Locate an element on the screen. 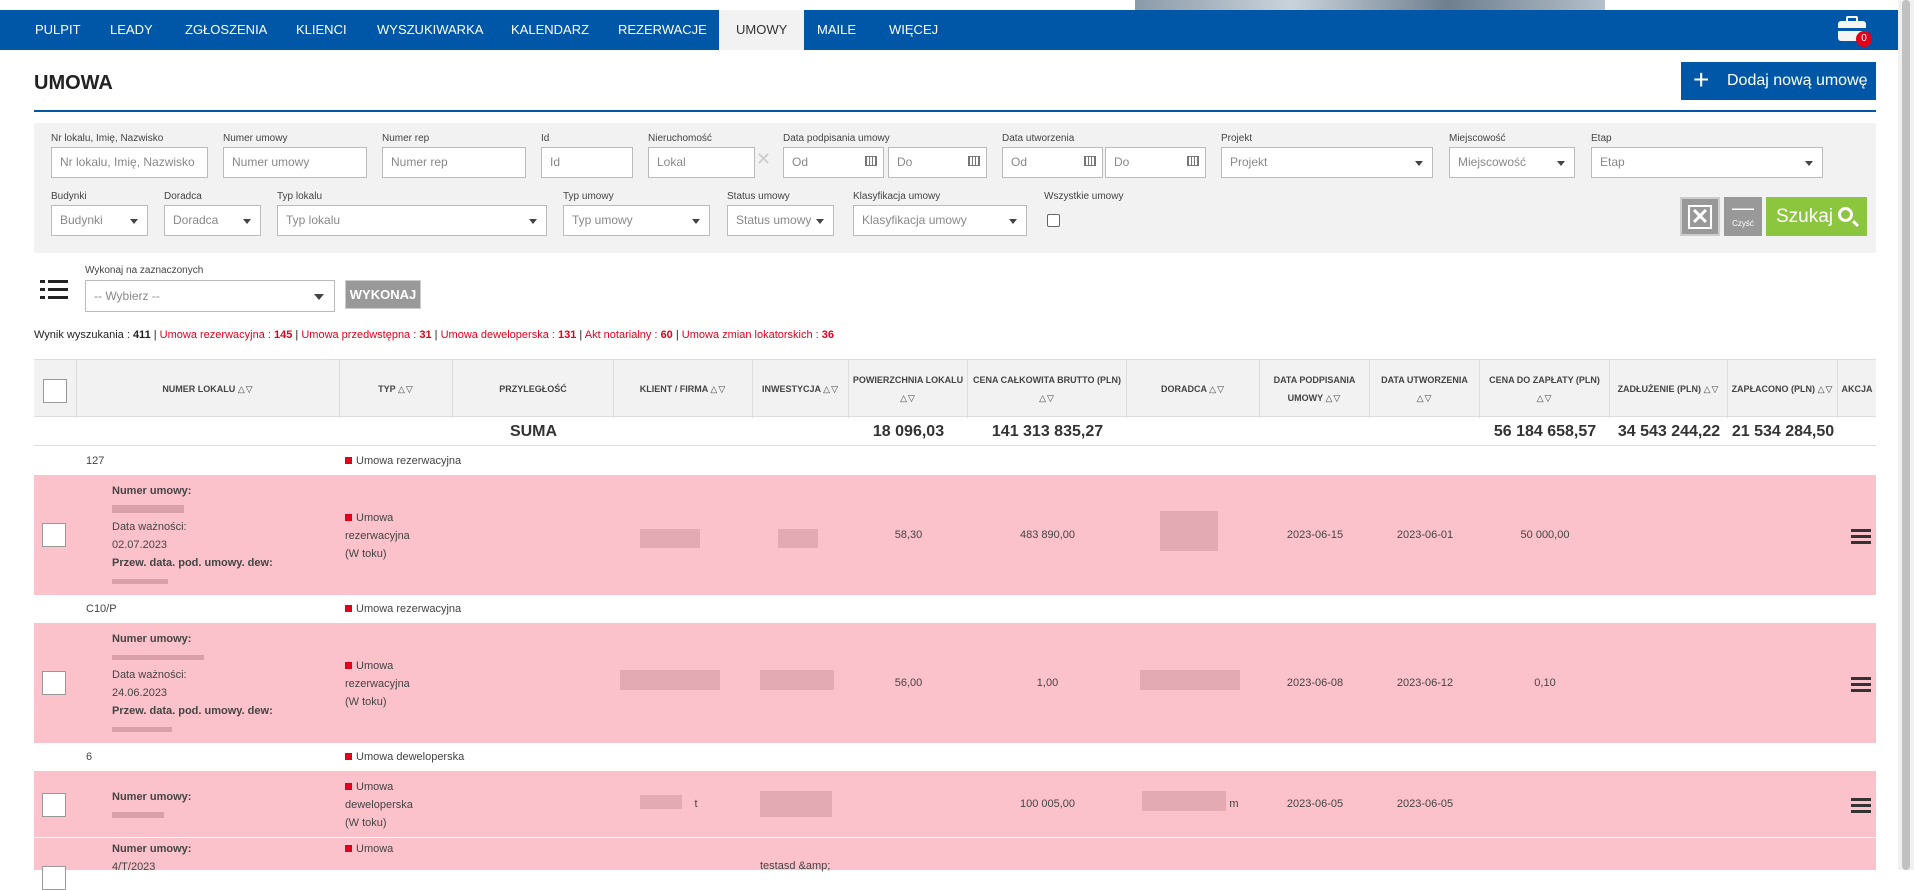 The width and height of the screenshot is (1914, 890). column-header: INWESTYCJA △▽ is located at coordinates (801, 389).